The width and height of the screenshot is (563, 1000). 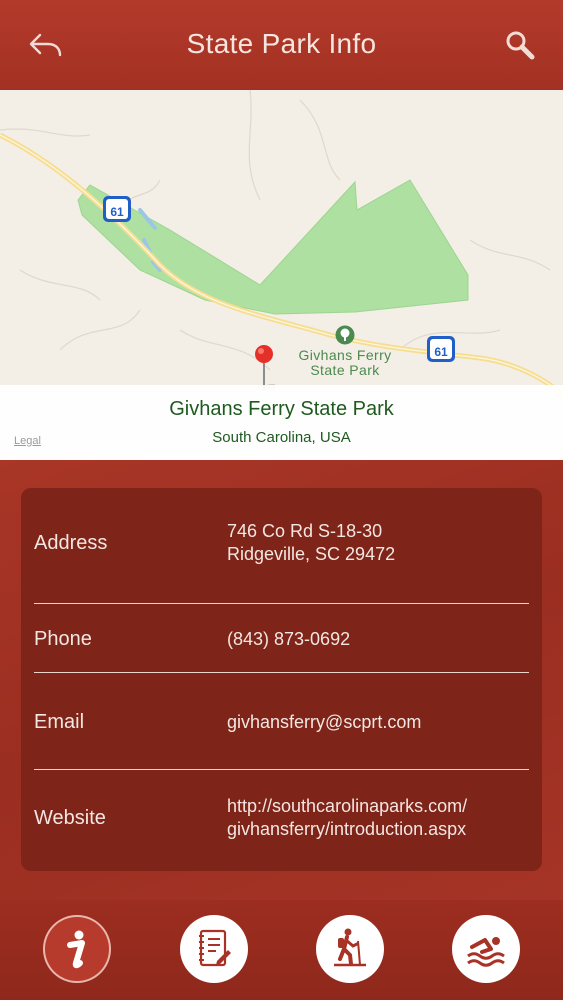 I want to click on phone-row: Phone (843) 873-0692, so click(x=281, y=638).